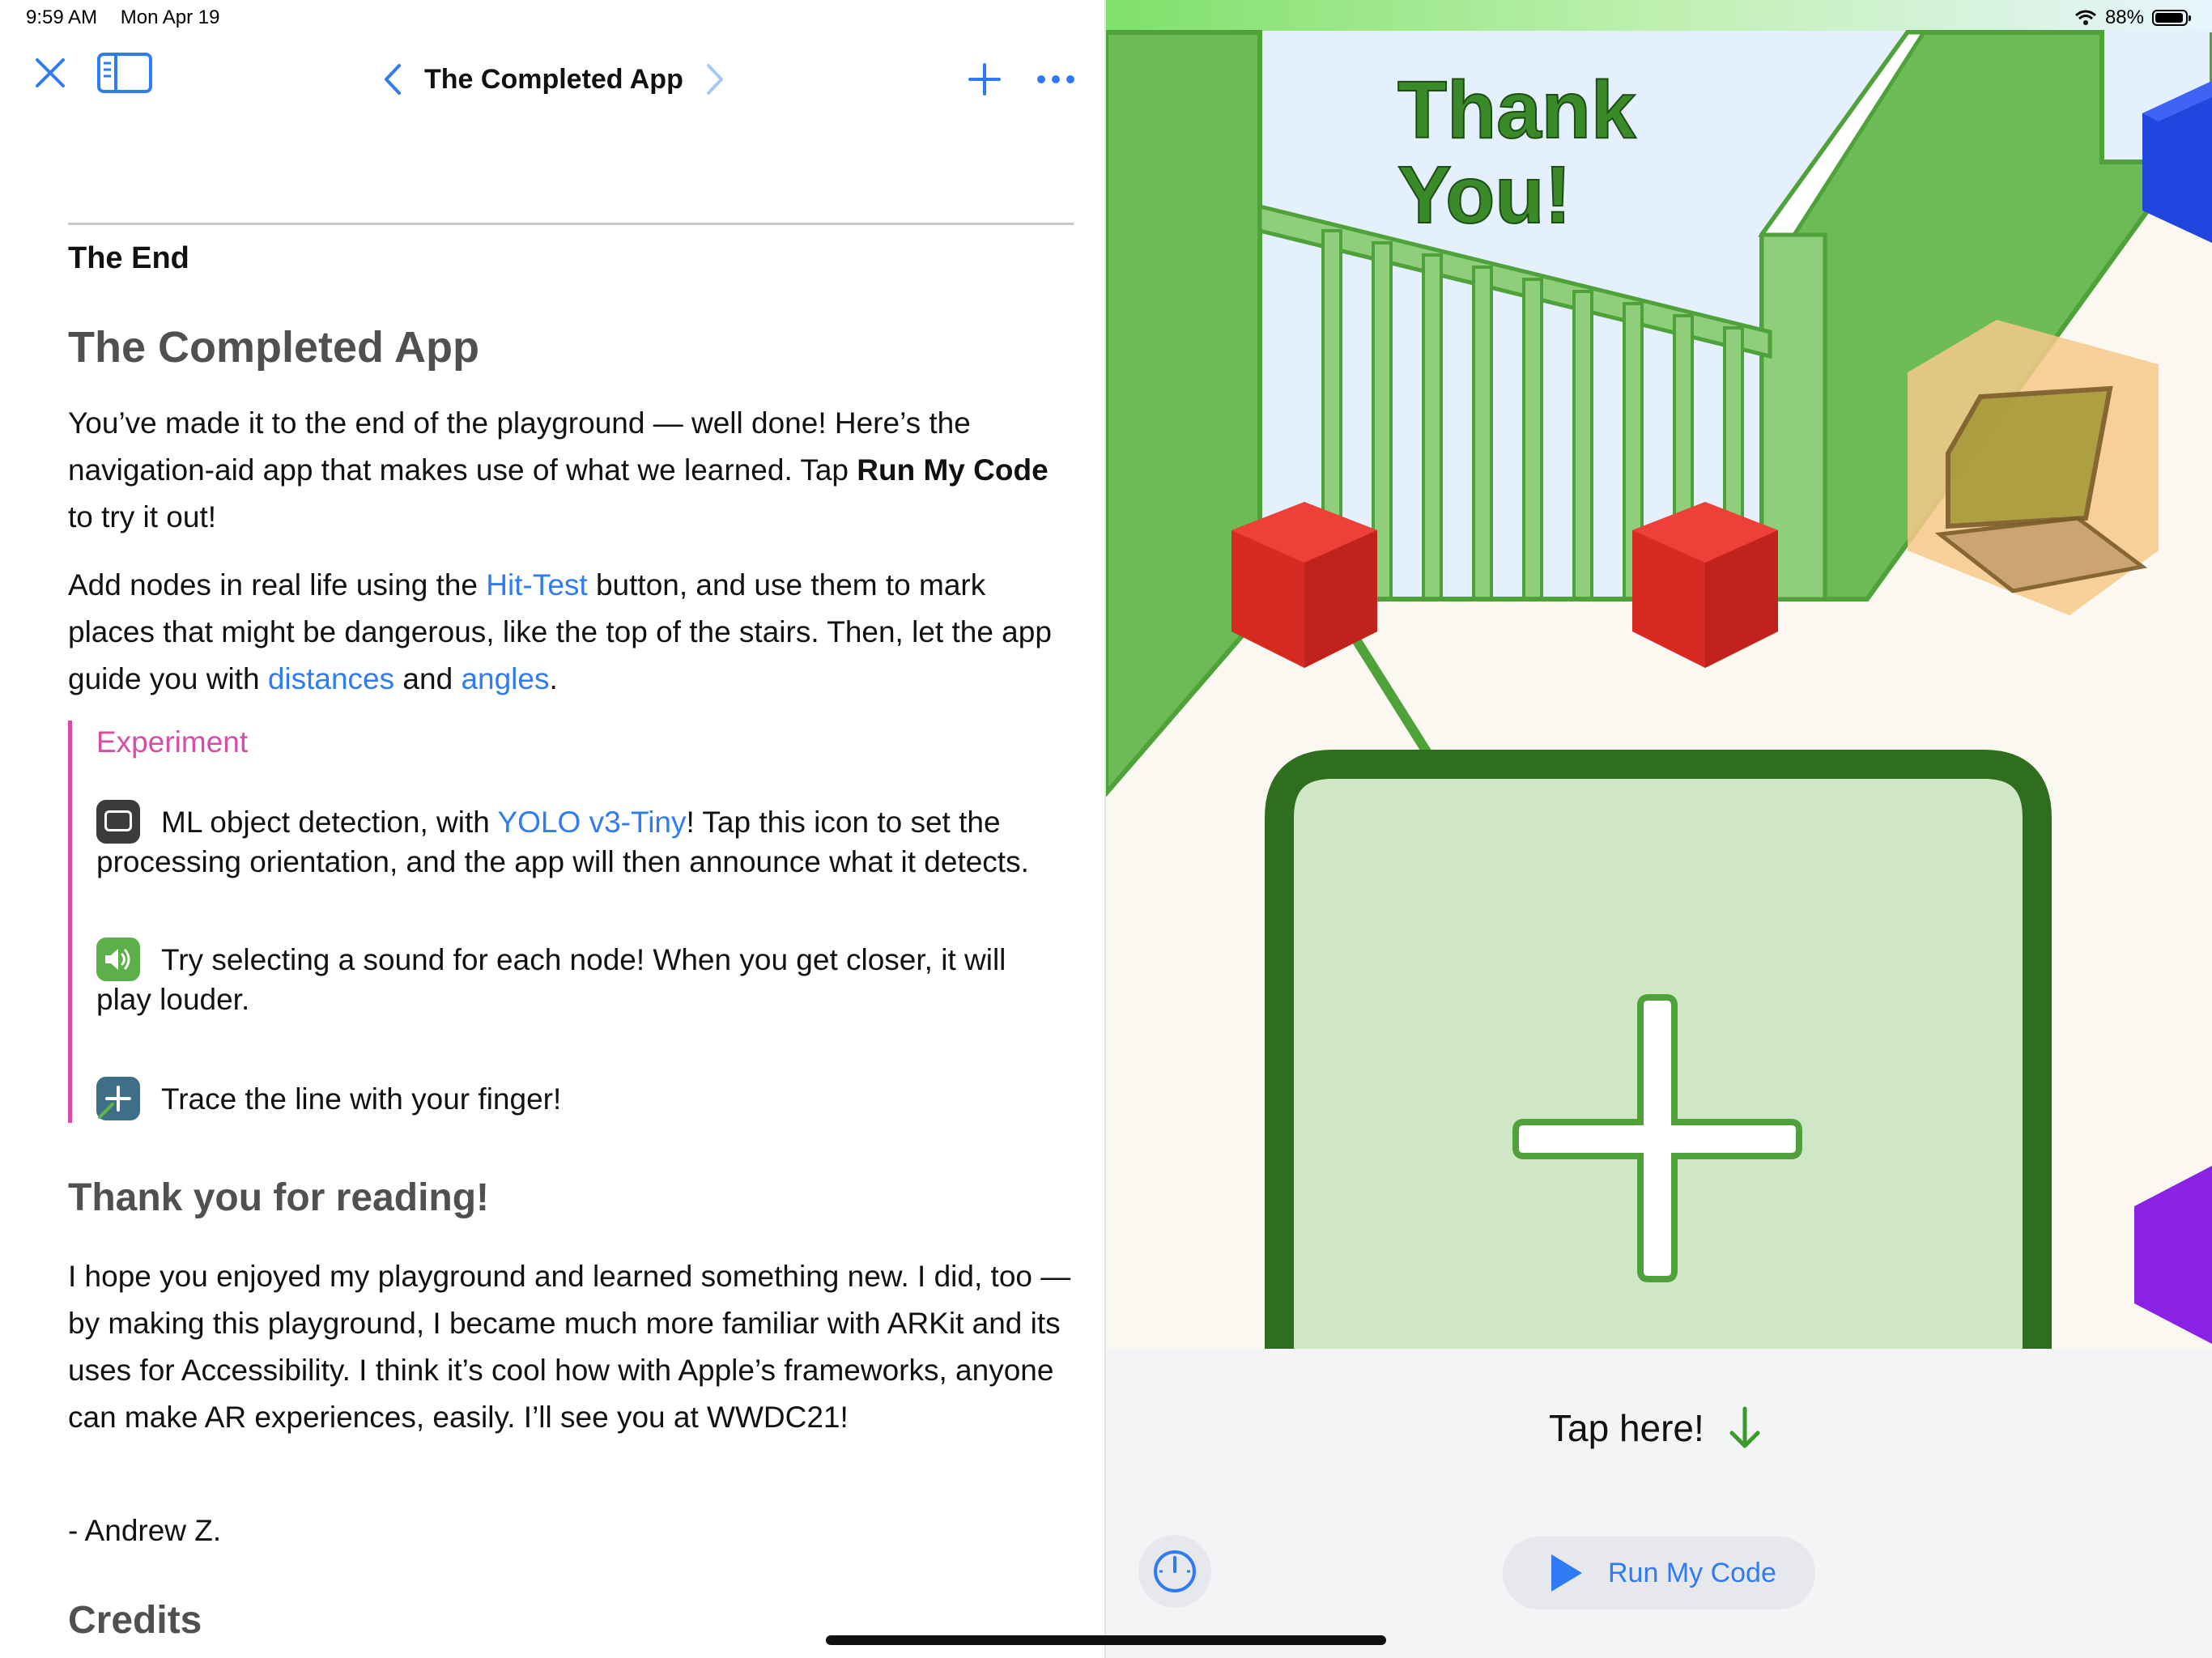 This screenshot has height=1658, width=2212. Describe the element at coordinates (1485, 195) in the screenshot. I see `thank-you-text: You!` at that location.